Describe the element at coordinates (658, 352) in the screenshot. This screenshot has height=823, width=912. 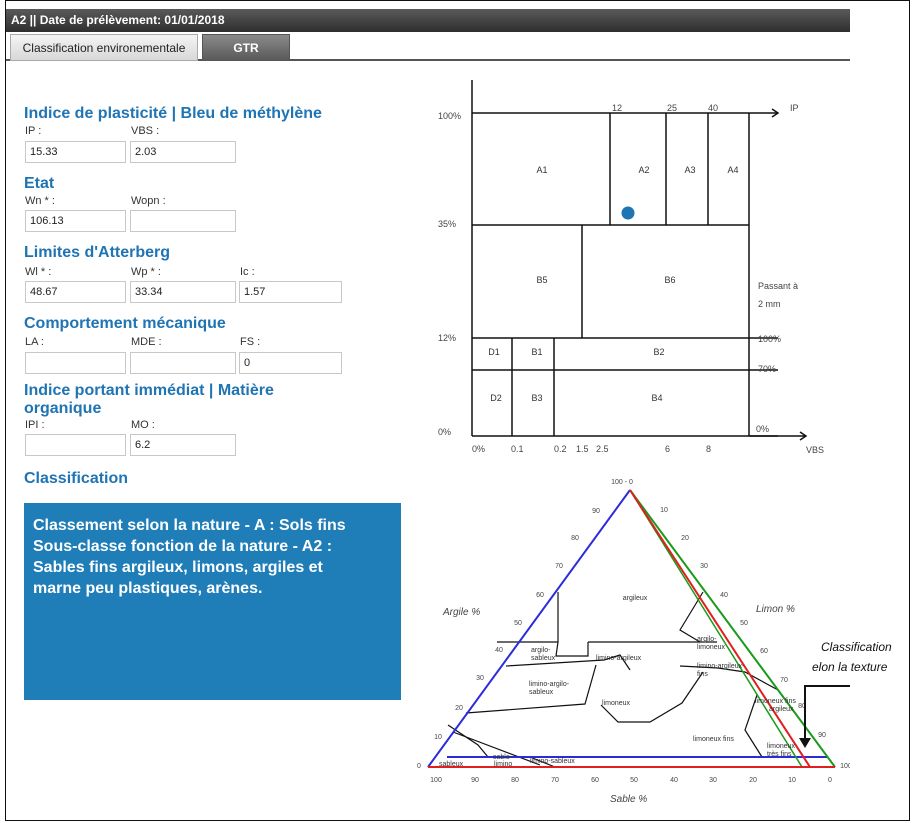
I see `gtr-class-b2: B2` at that location.